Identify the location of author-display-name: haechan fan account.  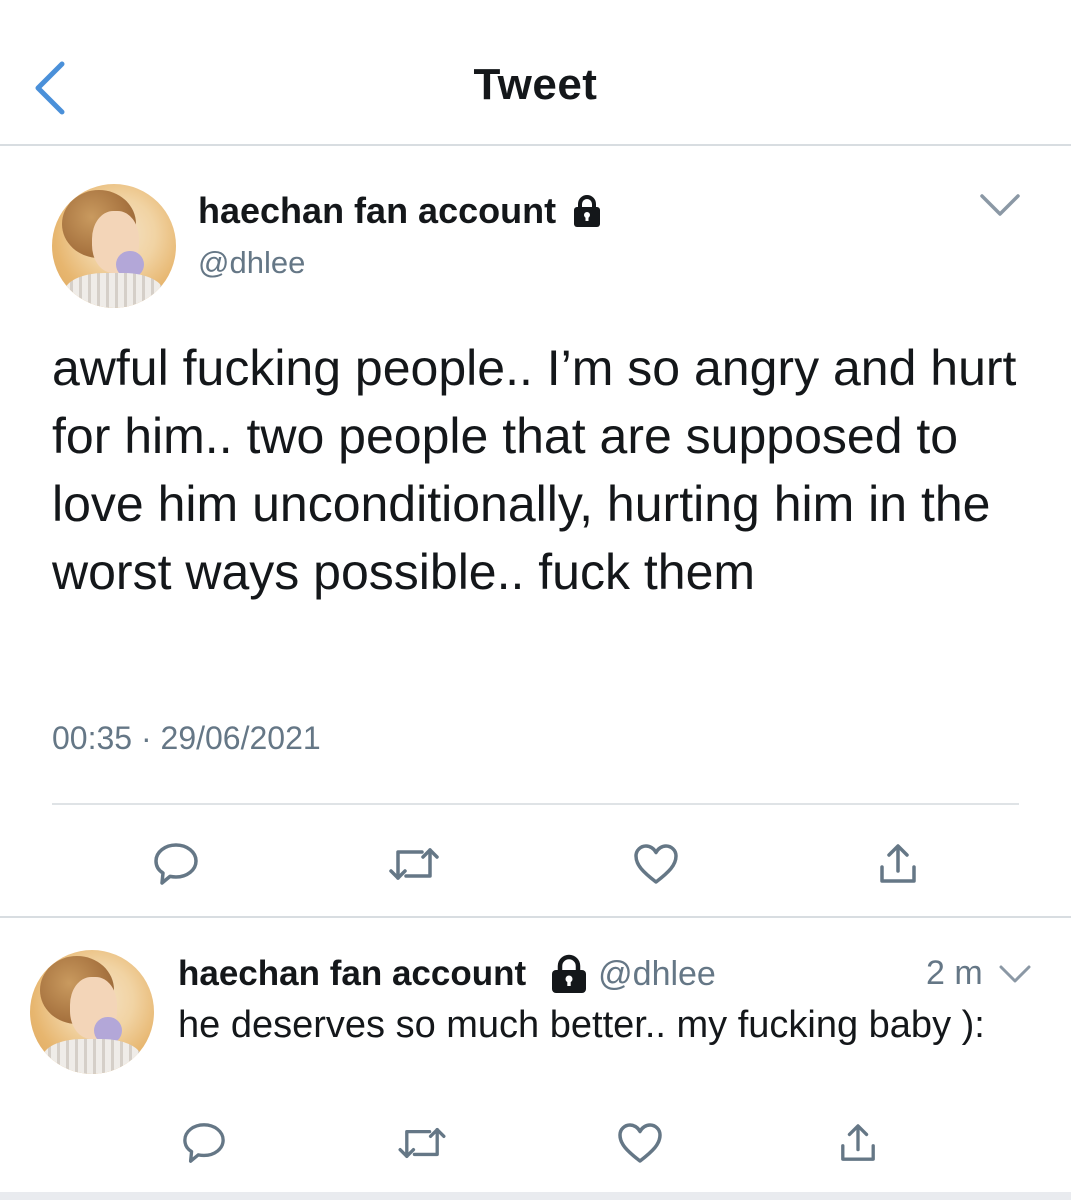
(377, 211).